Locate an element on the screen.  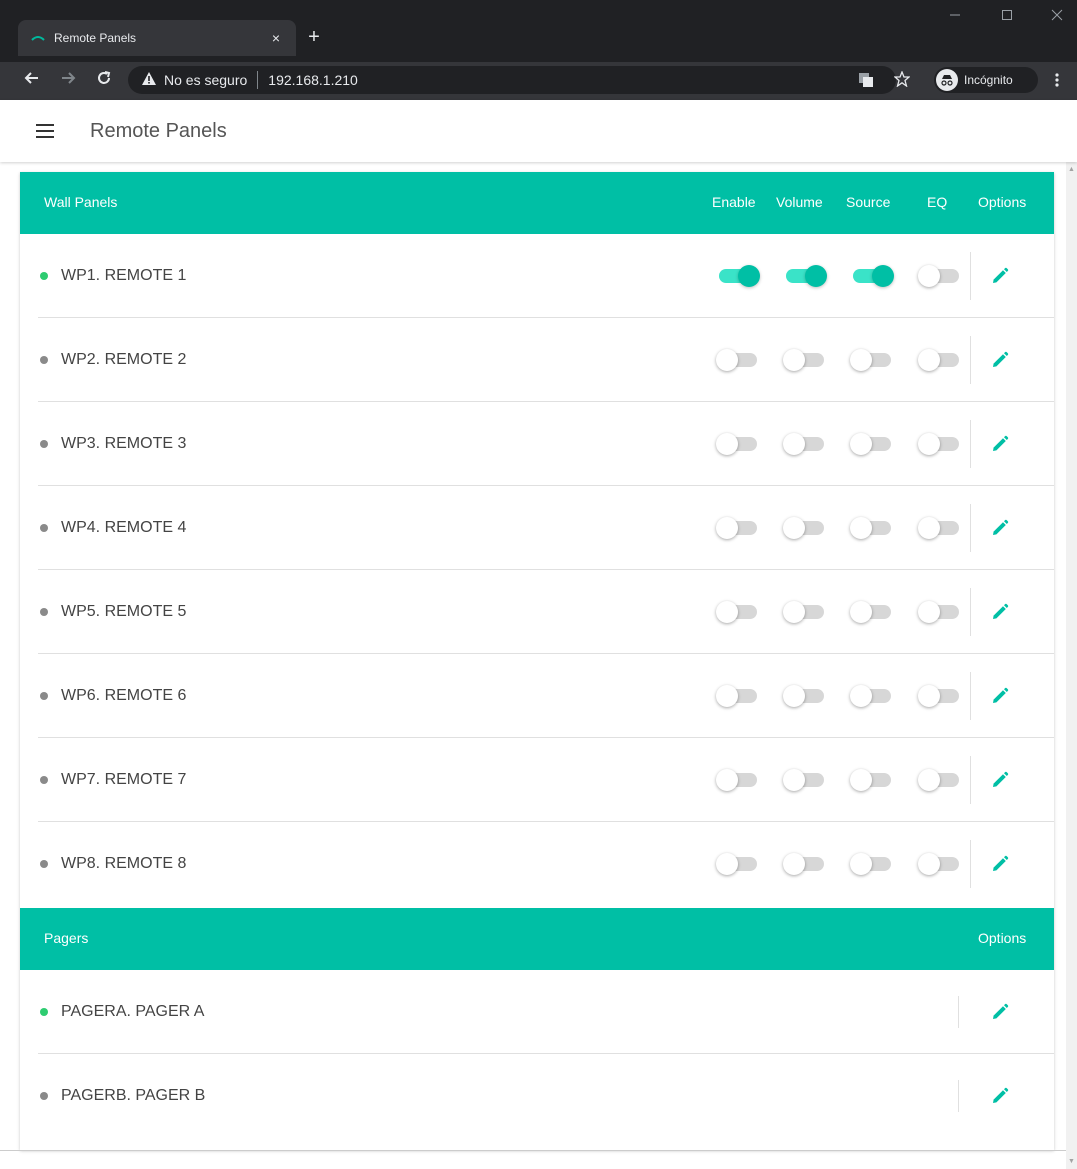
maximize-icon is located at coordinates (1007, 16).